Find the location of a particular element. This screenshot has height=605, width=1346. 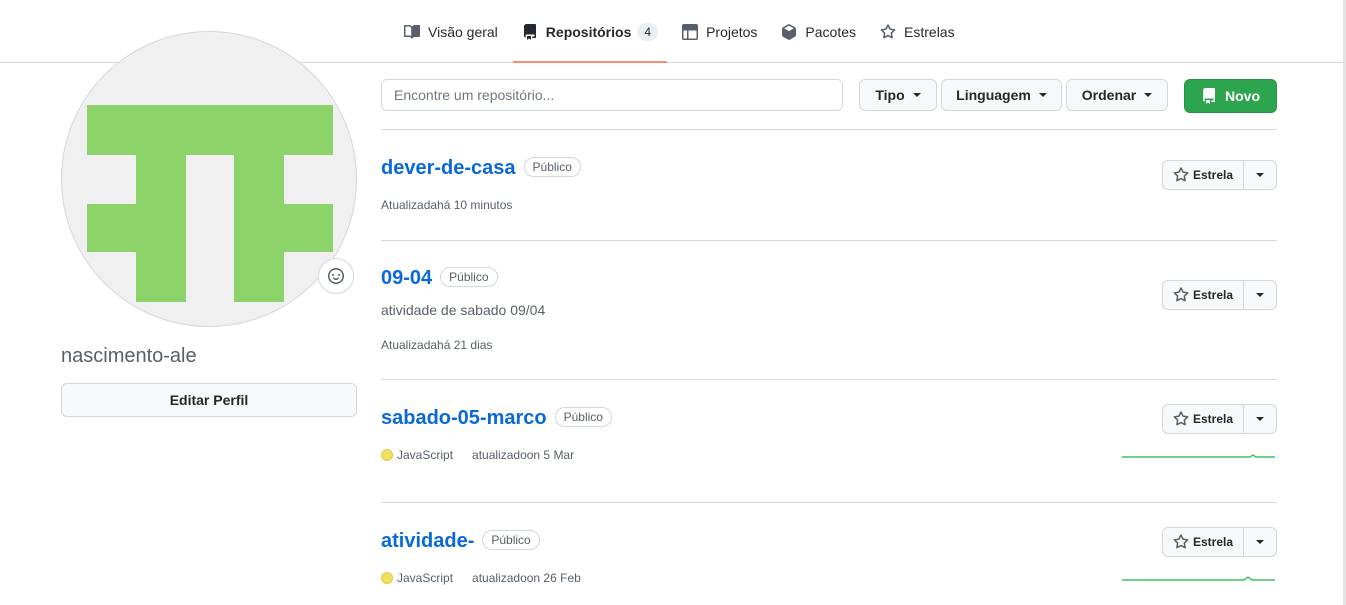

repository-description: atividade de sabado 09/04 is located at coordinates (463, 310).